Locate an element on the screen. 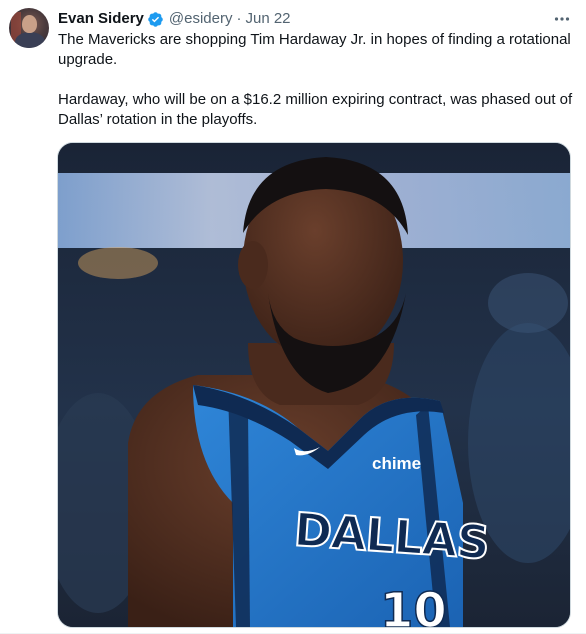 The width and height of the screenshot is (586, 634). verified-badge-icon is located at coordinates (155, 19).